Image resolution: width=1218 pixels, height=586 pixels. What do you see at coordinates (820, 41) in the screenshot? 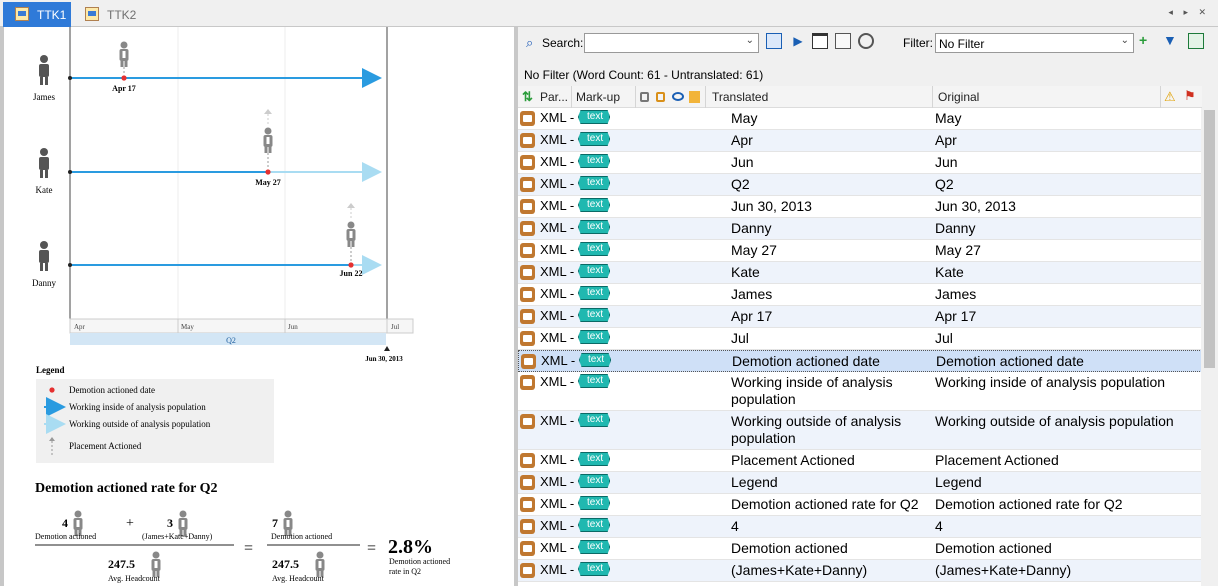
I see `window-icon` at bounding box center [820, 41].